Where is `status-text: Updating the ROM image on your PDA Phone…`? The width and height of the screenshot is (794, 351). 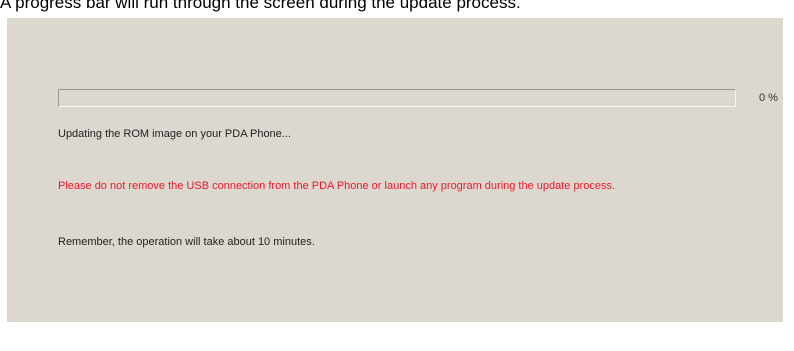
status-text: Updating the ROM image on your PDA Phone… is located at coordinates (174, 134).